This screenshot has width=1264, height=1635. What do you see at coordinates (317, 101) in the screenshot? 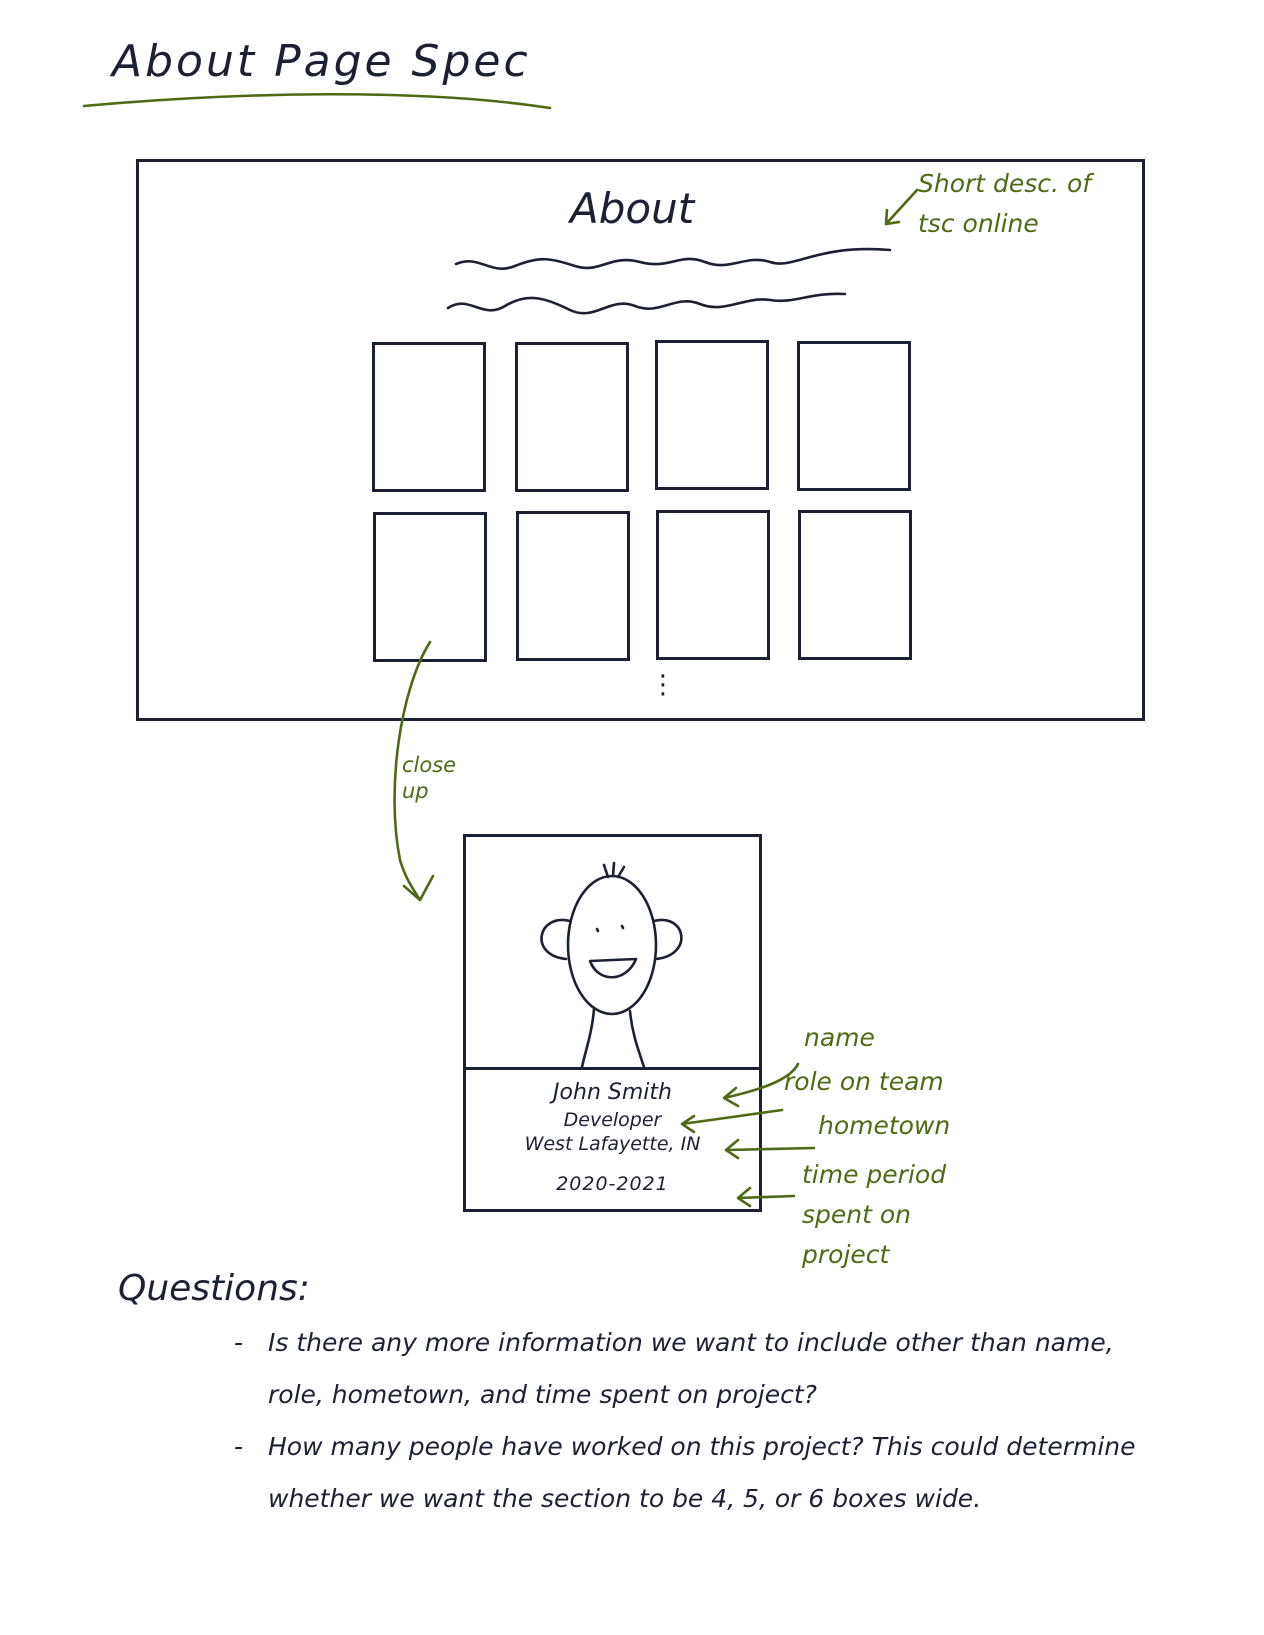
I see `title-underline` at bounding box center [317, 101].